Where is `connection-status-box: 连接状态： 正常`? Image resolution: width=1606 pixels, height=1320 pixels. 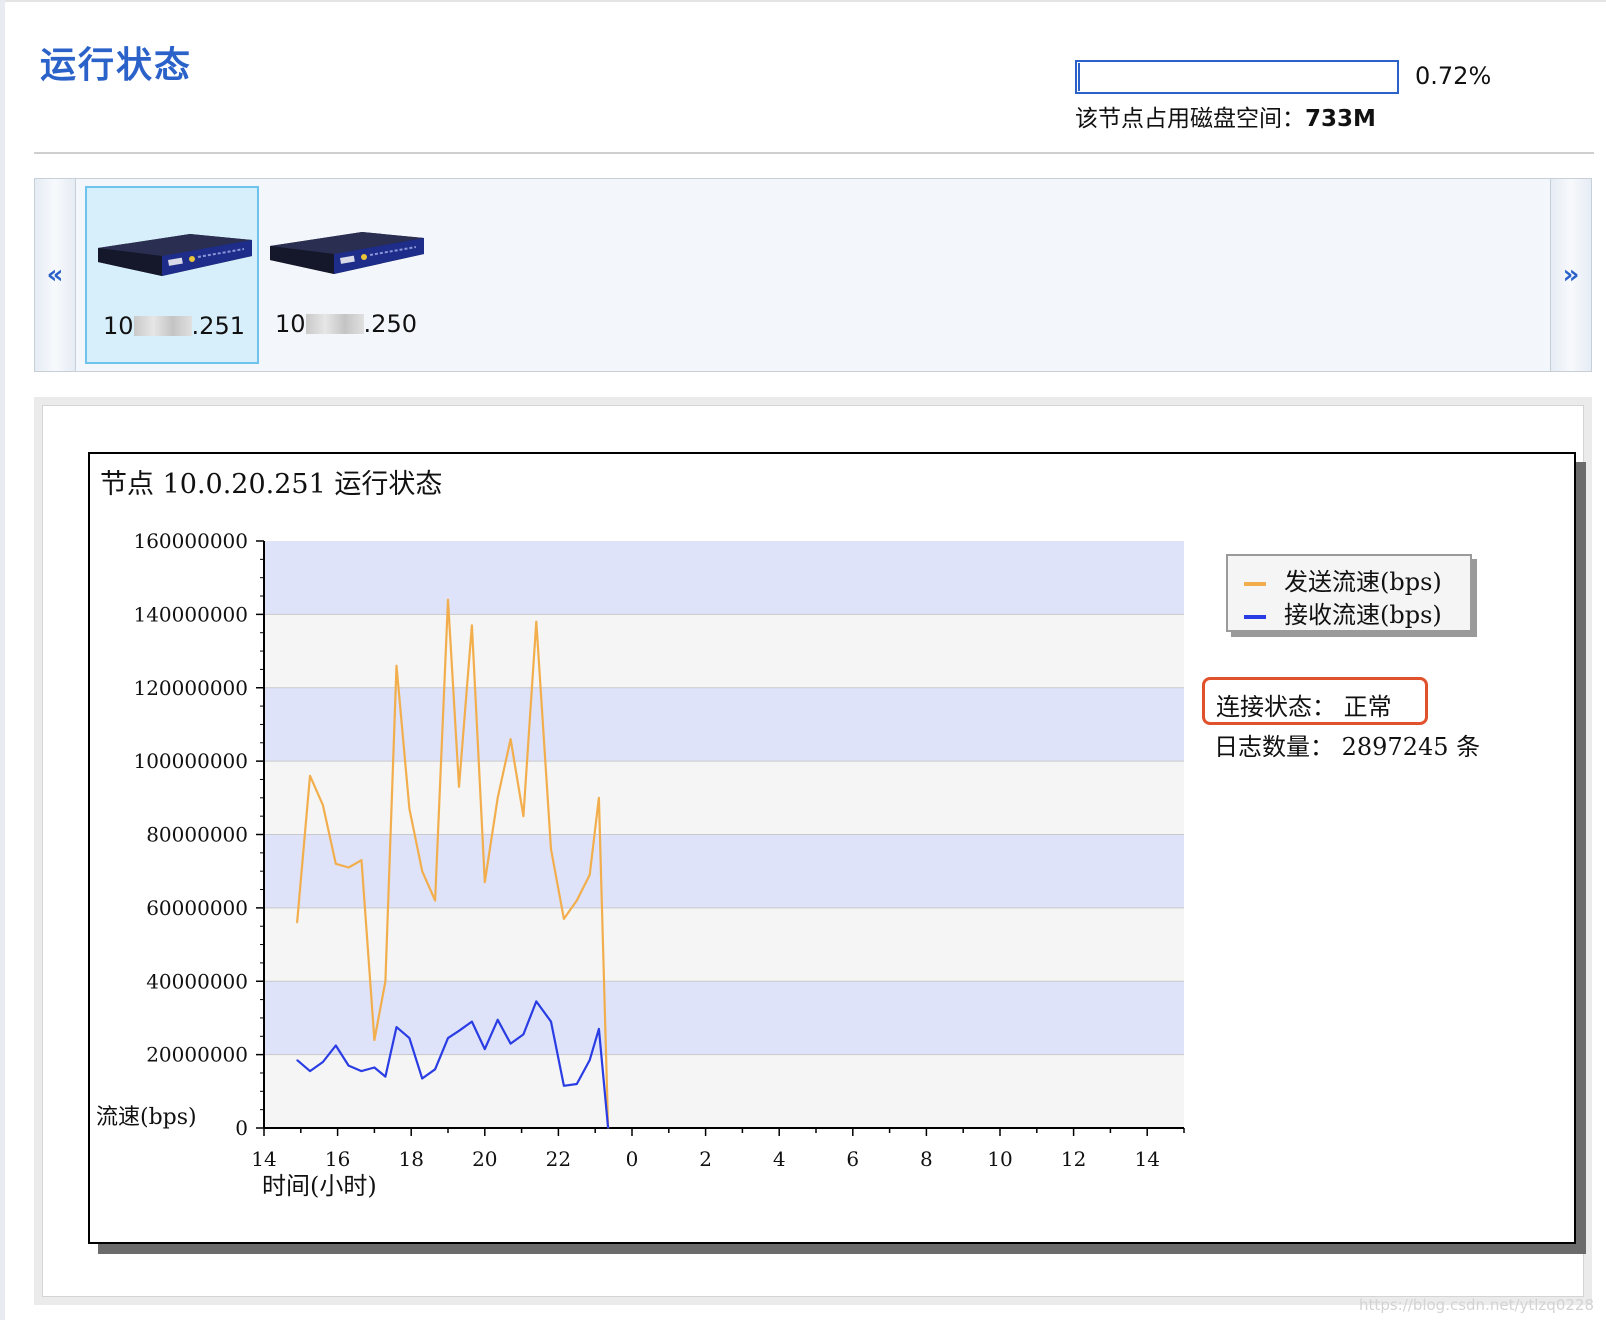
connection-status-box: 连接状态： 正常 is located at coordinates (1315, 701).